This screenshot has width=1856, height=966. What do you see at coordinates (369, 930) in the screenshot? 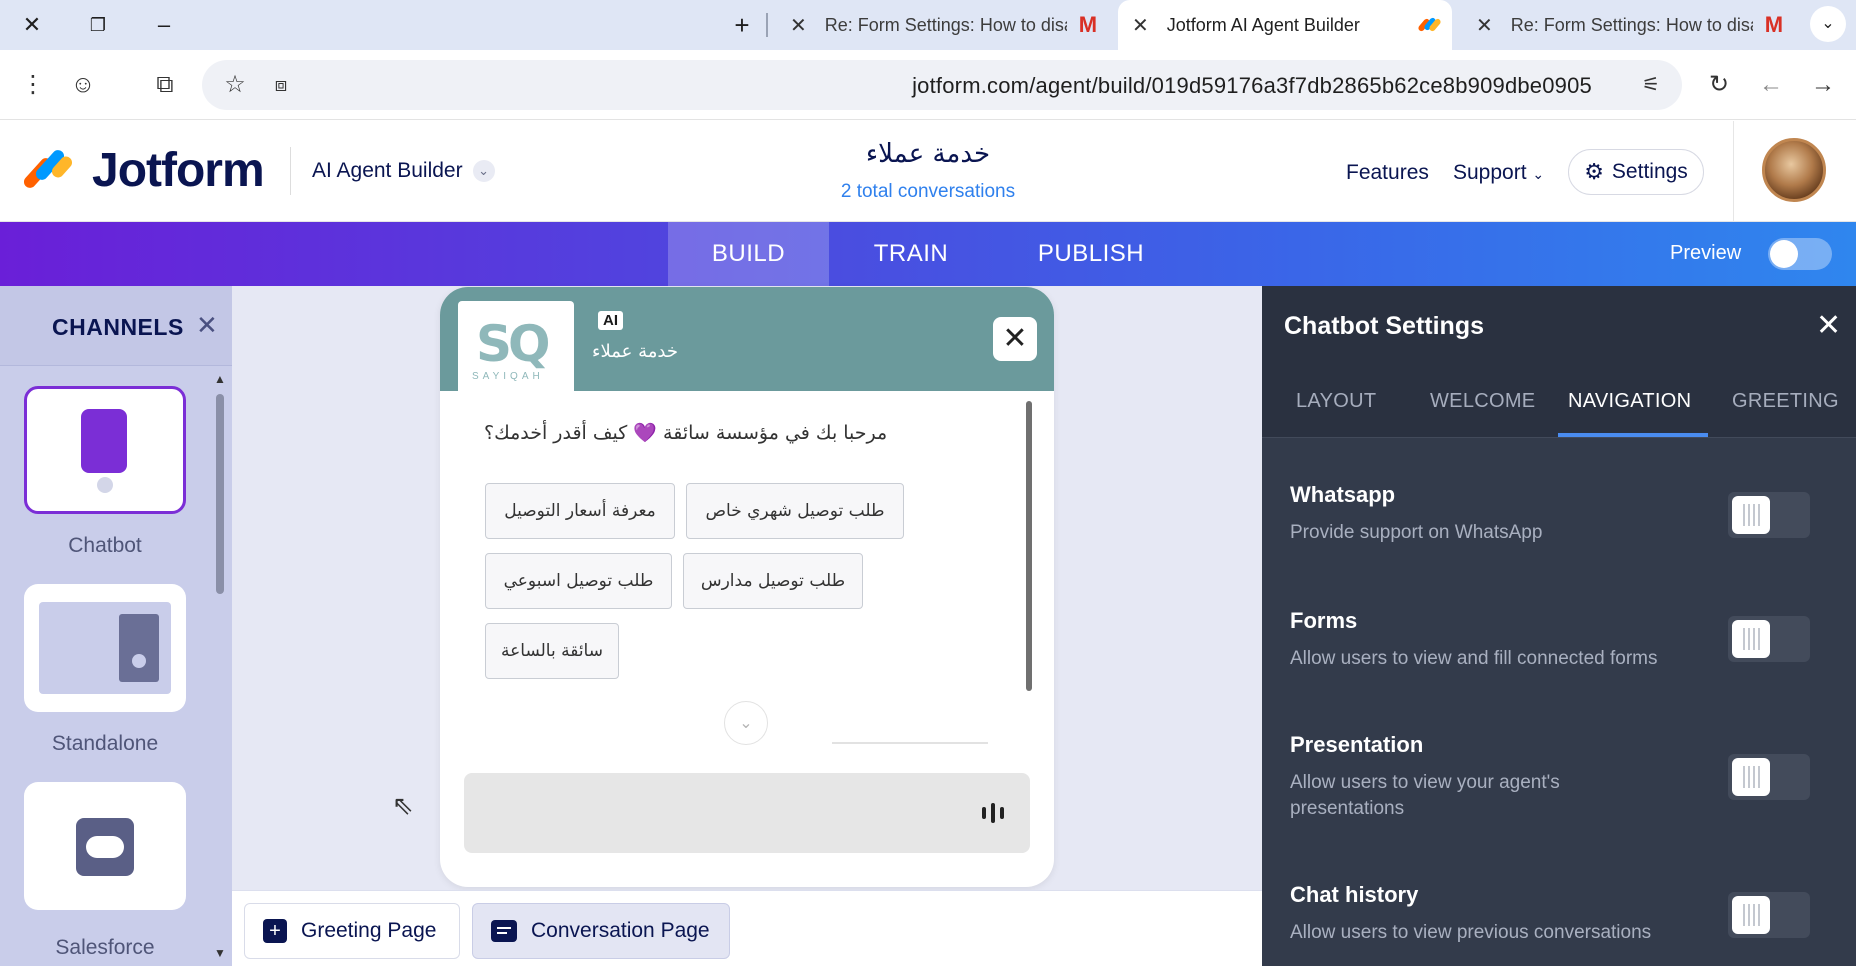
I see `greeting-page-label: Greeting Page` at bounding box center [369, 930].